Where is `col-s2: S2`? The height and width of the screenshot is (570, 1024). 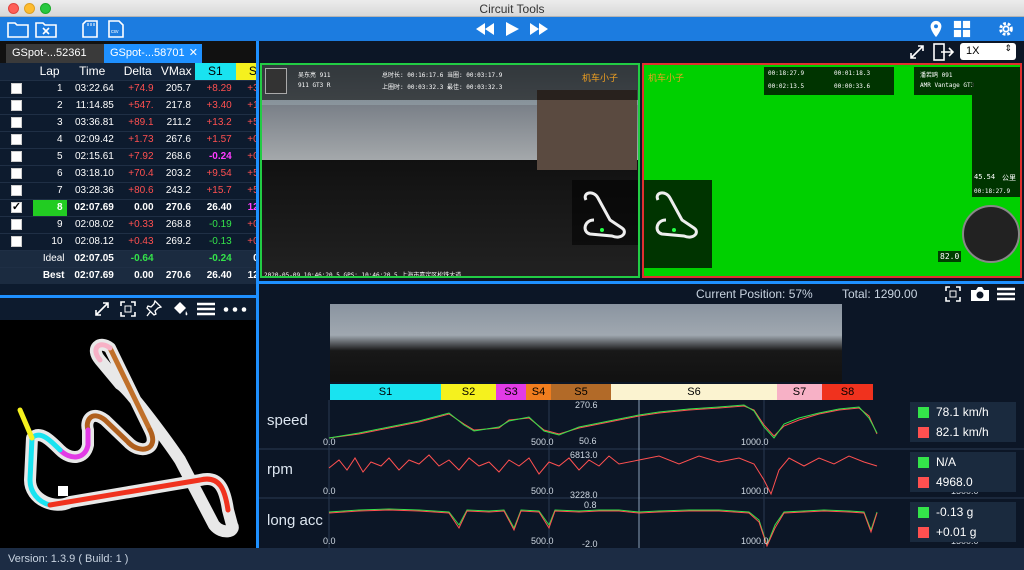 col-s2: S2 is located at coordinates (245, 71).